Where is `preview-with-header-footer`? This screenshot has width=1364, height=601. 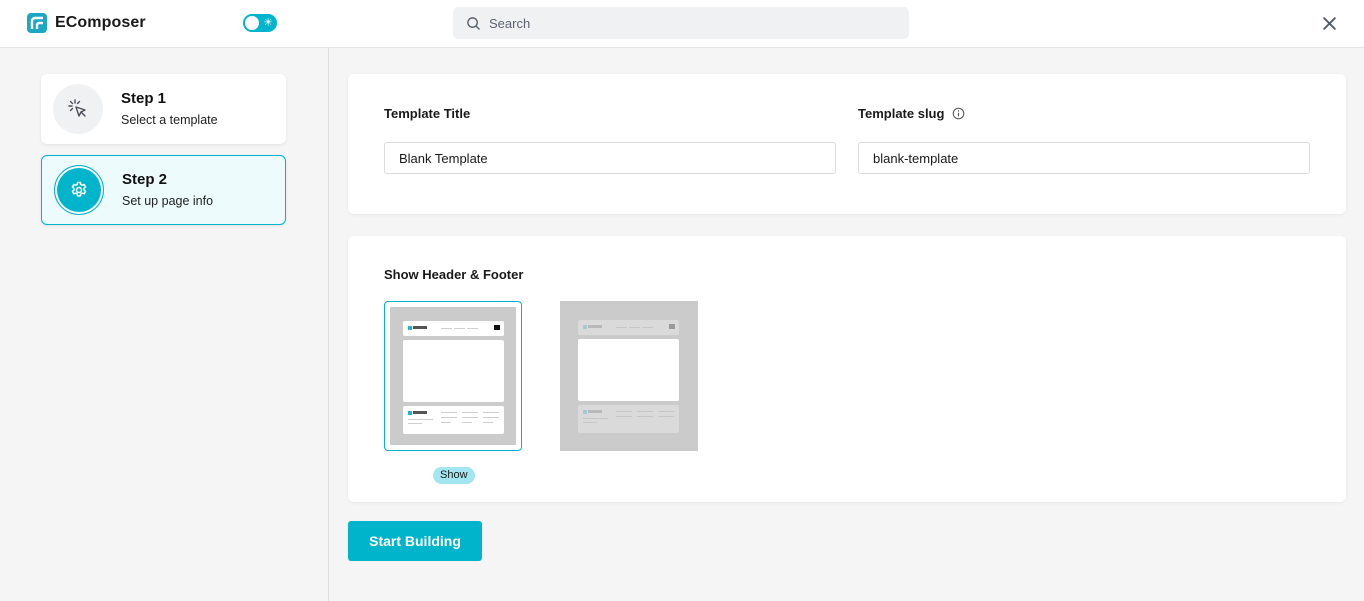 preview-with-header-footer is located at coordinates (453, 376).